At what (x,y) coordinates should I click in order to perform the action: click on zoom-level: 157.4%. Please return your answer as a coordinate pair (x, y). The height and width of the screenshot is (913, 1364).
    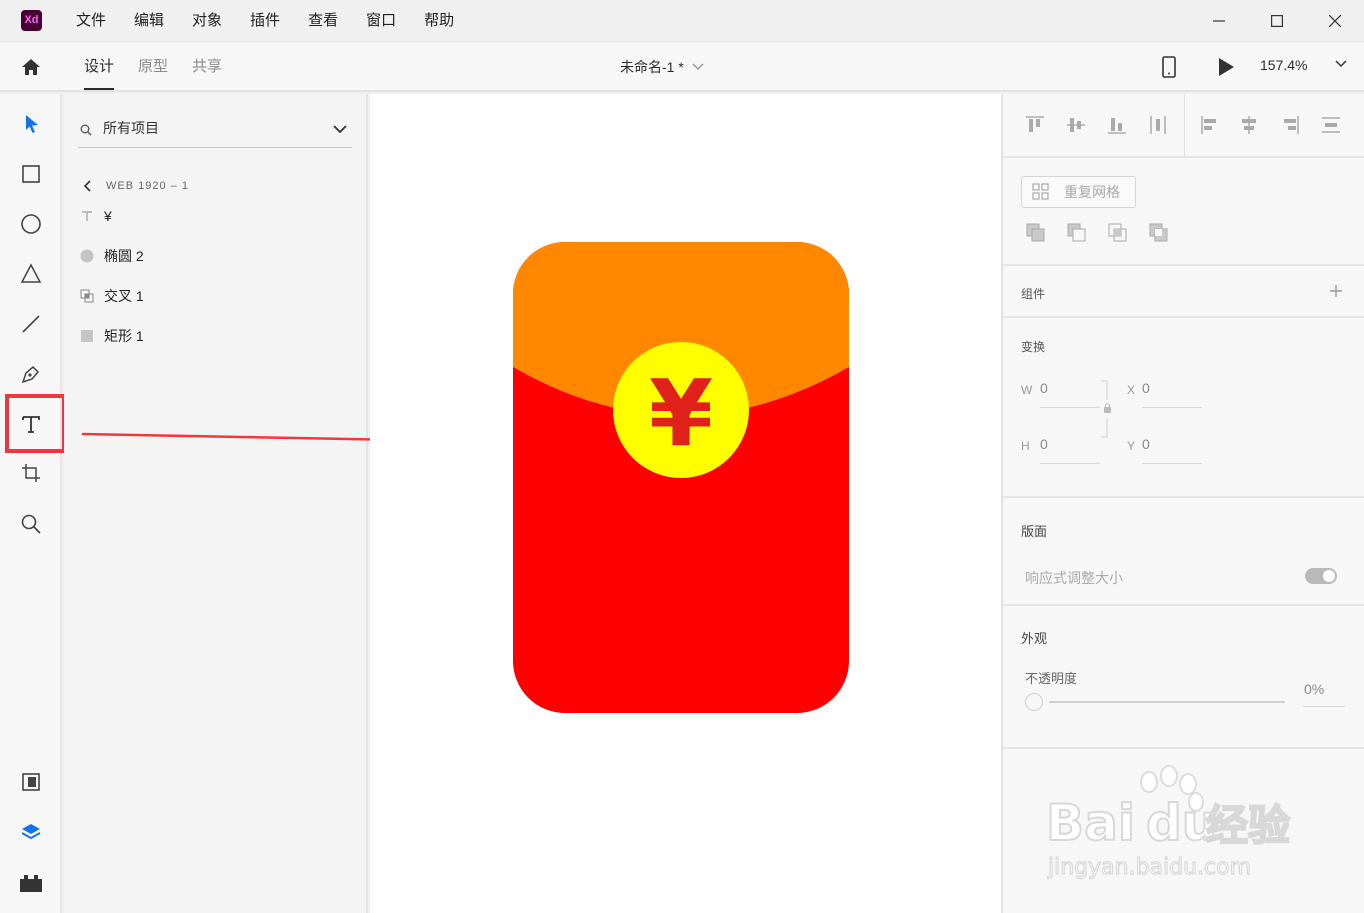
    Looking at the image, I should click on (1283, 66).